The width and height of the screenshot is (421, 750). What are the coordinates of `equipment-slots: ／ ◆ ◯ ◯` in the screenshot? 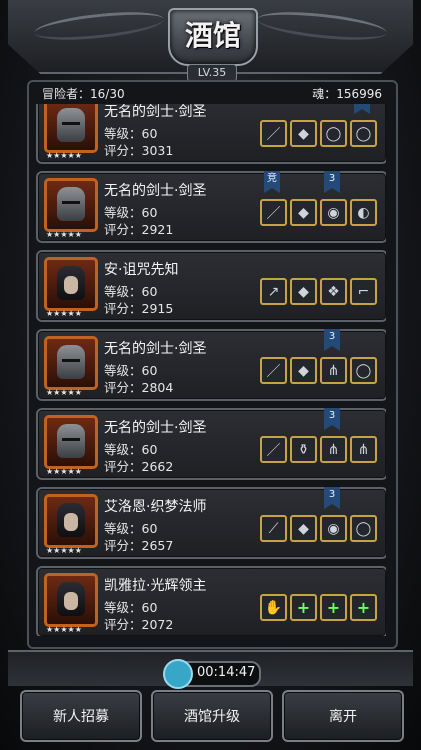 It's located at (320, 133).